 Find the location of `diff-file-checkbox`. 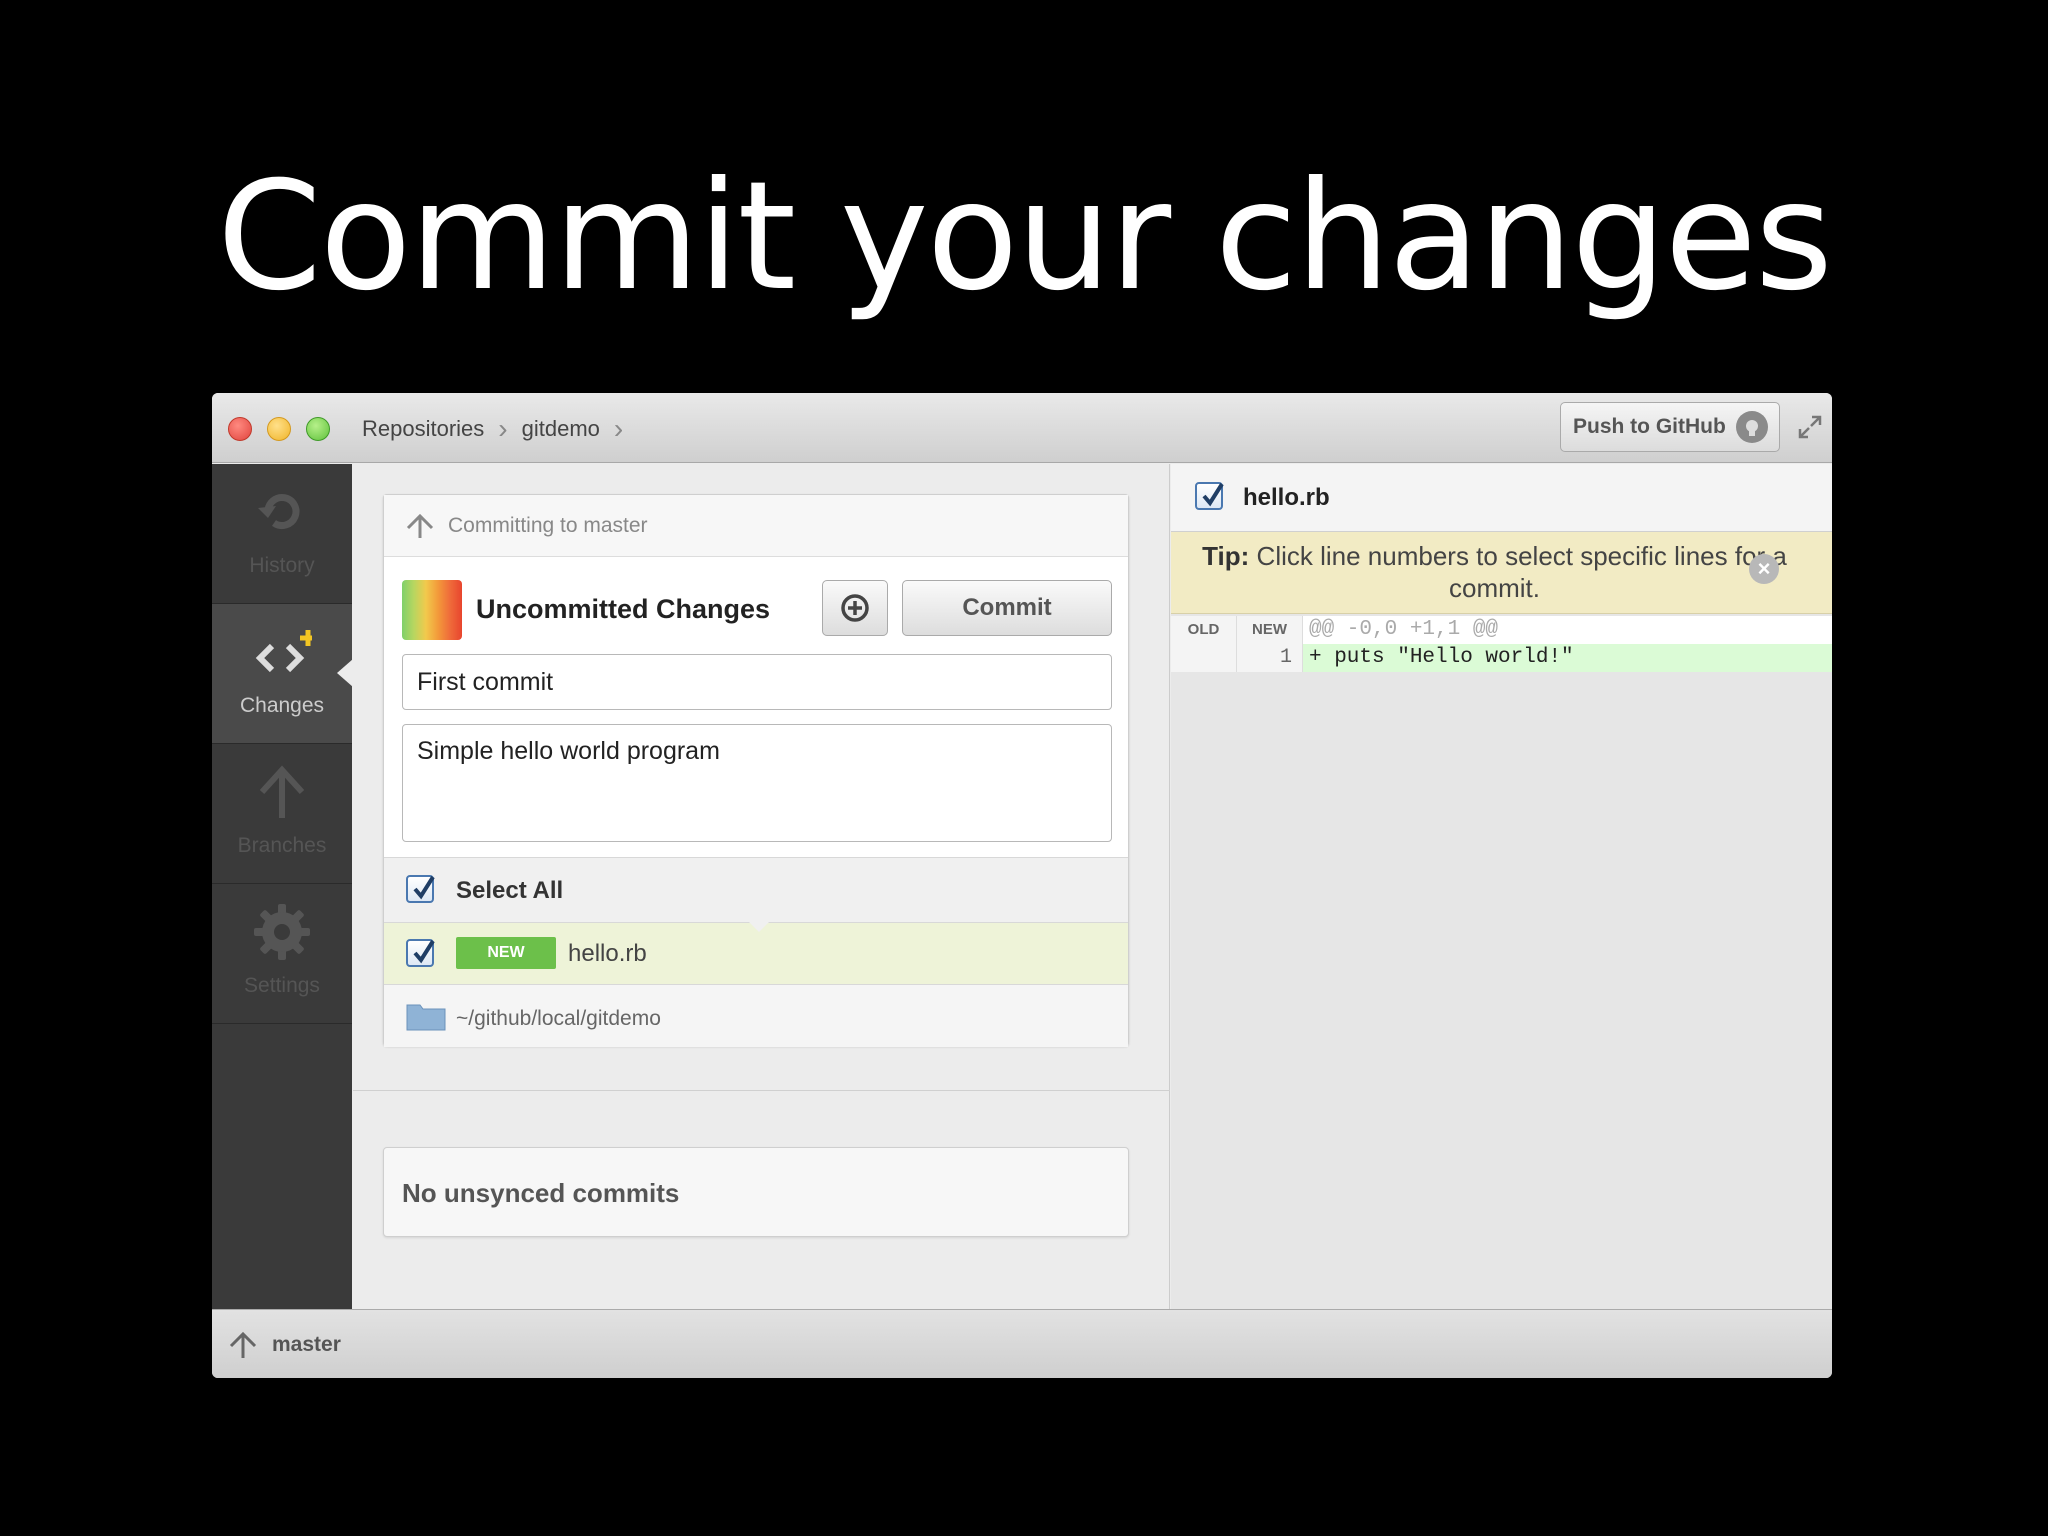

diff-file-checkbox is located at coordinates (1209, 496).